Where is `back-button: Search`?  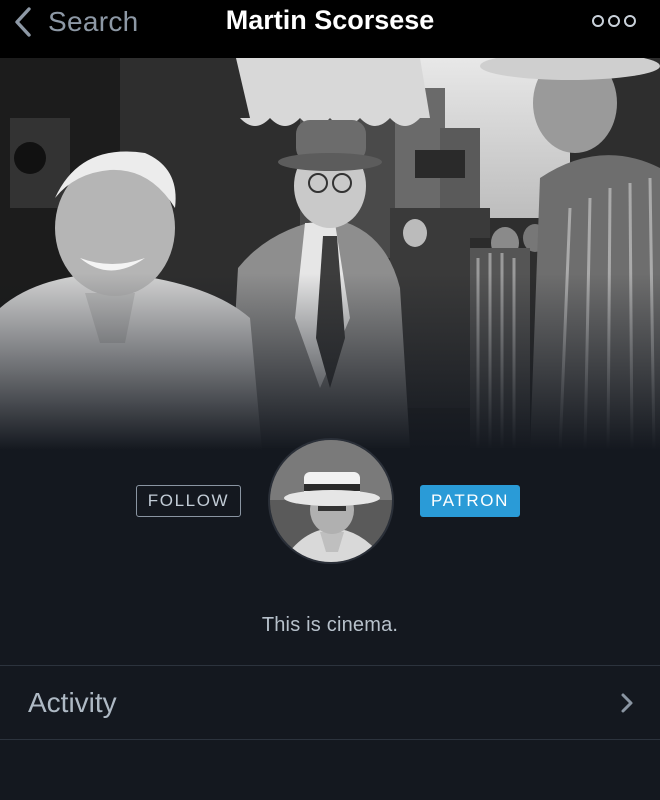
back-button: Search is located at coordinates (75, 22).